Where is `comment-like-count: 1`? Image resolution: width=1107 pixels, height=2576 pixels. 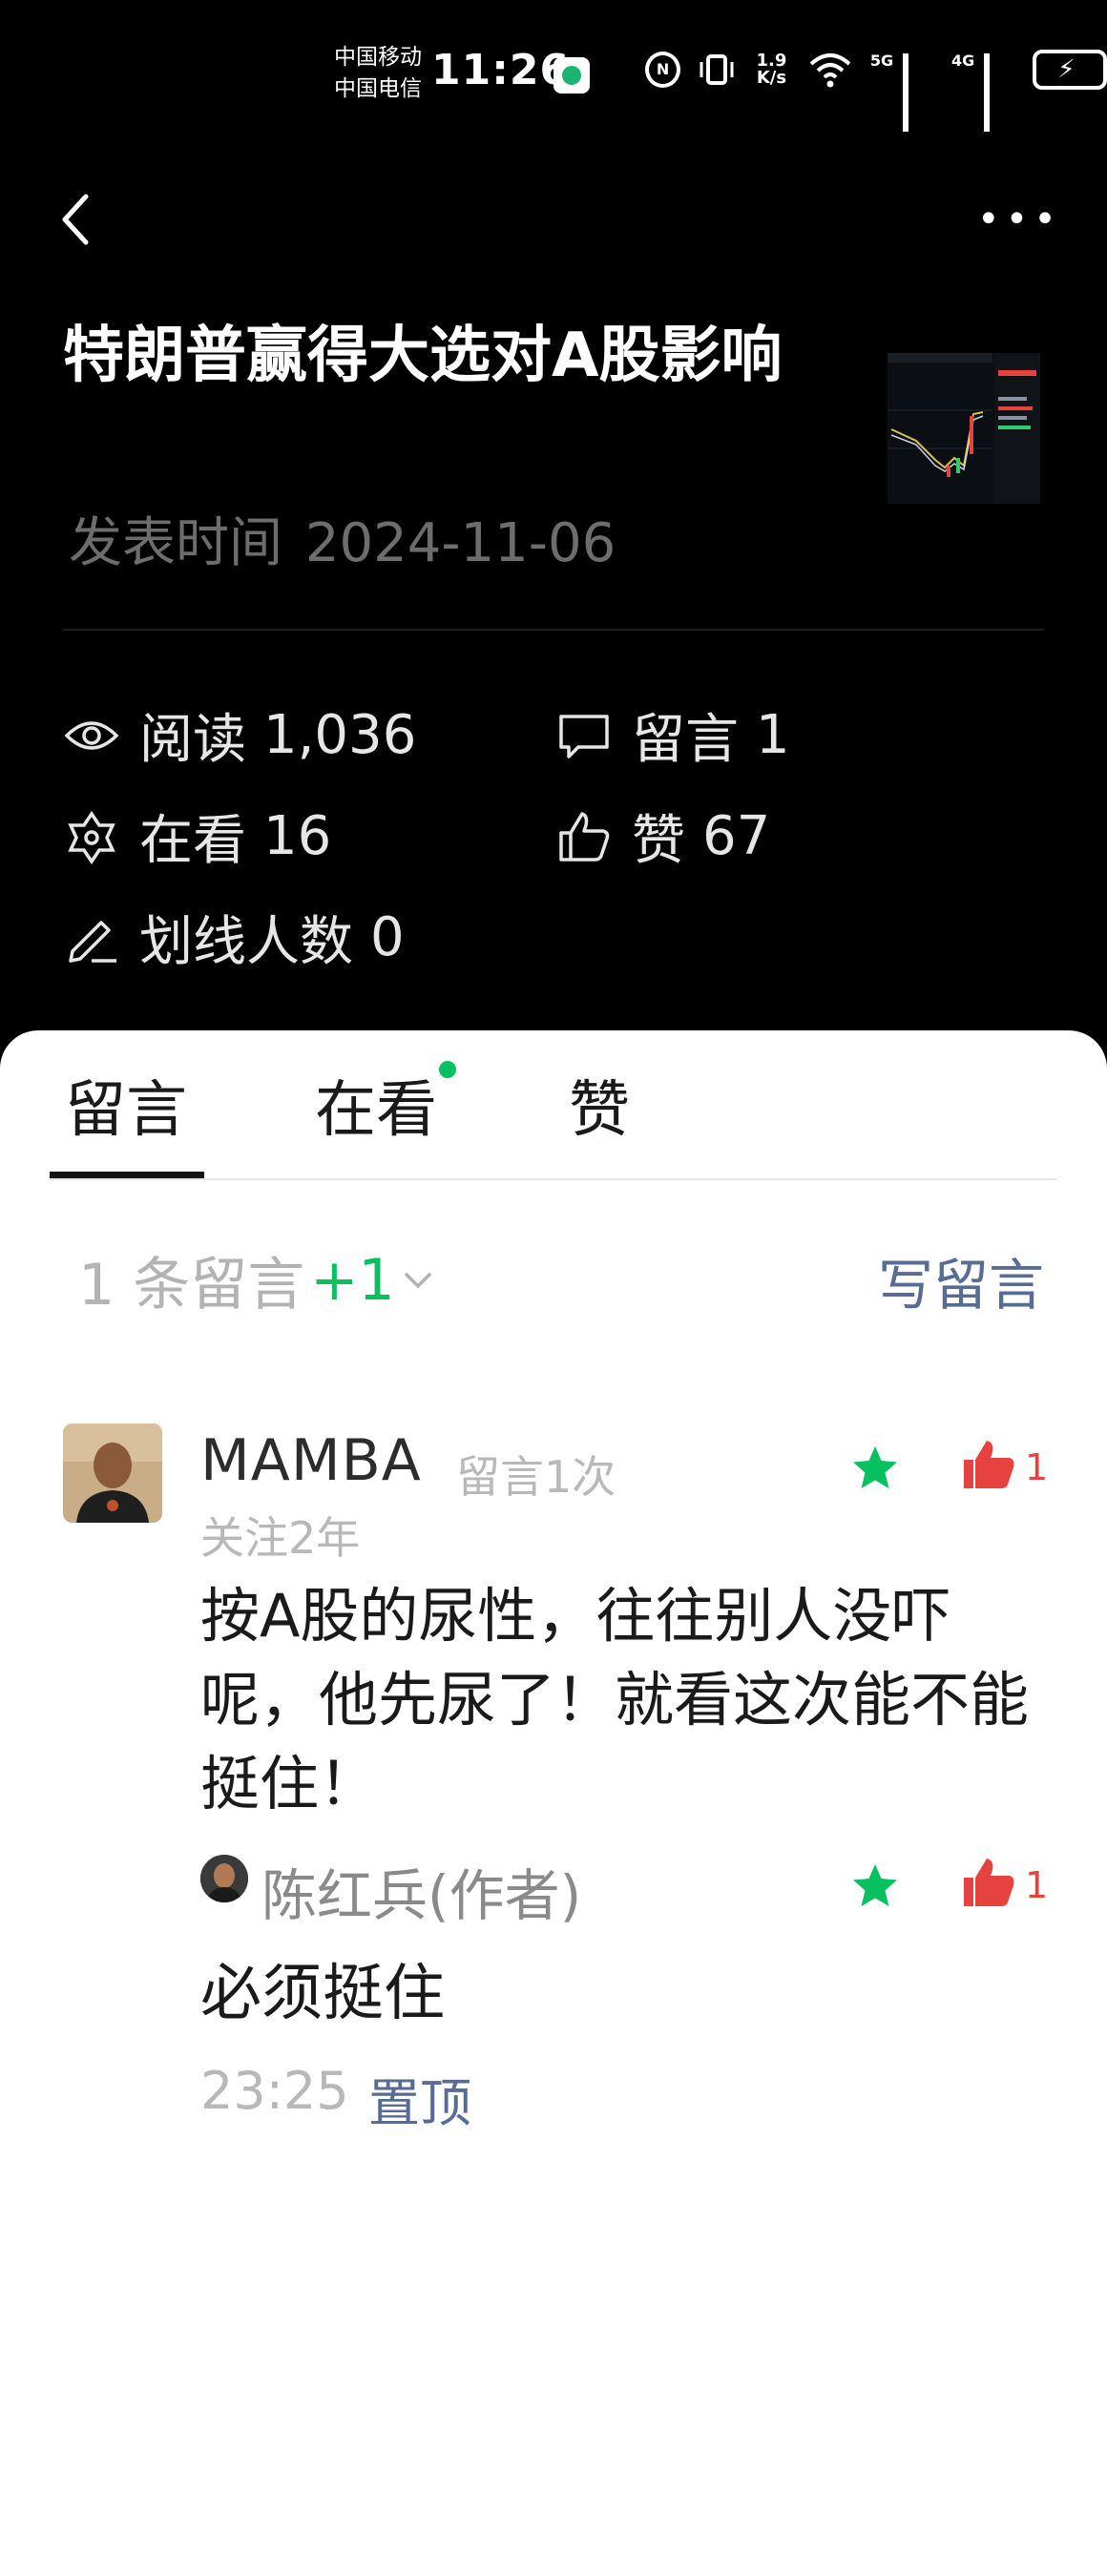 comment-like-count: 1 is located at coordinates (1037, 1467).